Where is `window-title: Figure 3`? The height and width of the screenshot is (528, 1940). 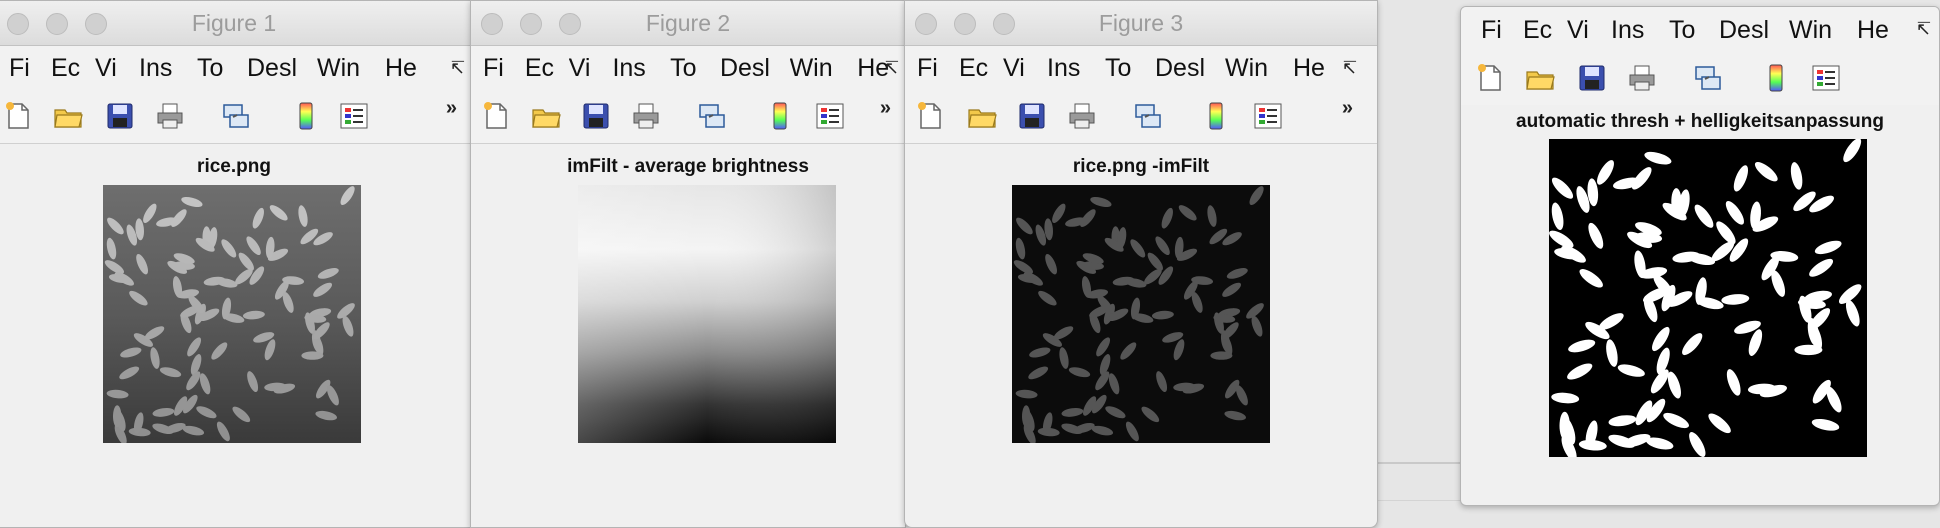 window-title: Figure 3 is located at coordinates (1141, 23).